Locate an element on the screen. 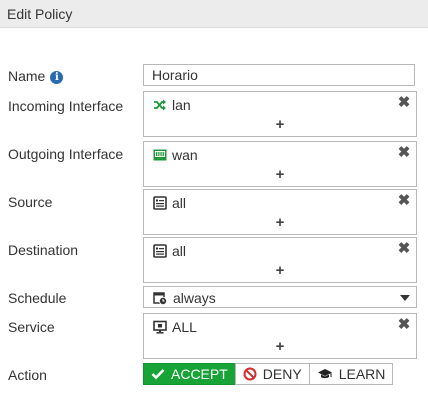 Image resolution: width=428 pixels, height=400 pixels. source-label: Source is located at coordinates (30, 202).